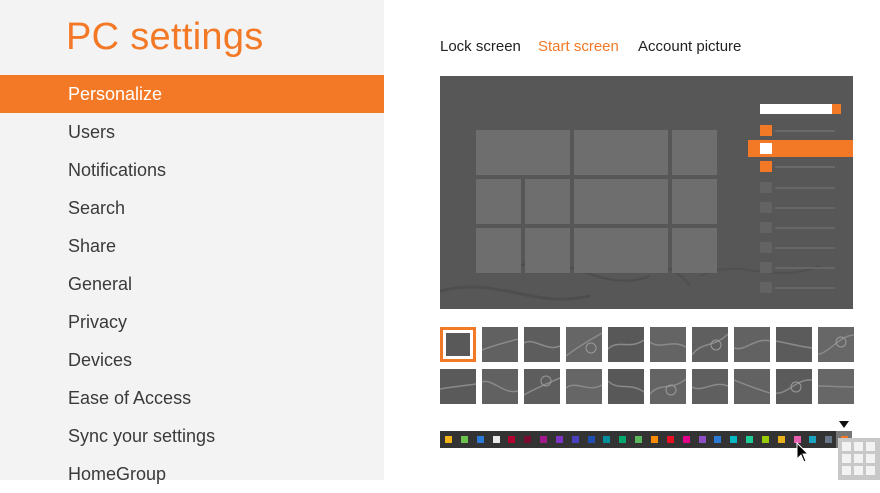  What do you see at coordinates (836, 109) in the screenshot?
I see `preview-accent-box` at bounding box center [836, 109].